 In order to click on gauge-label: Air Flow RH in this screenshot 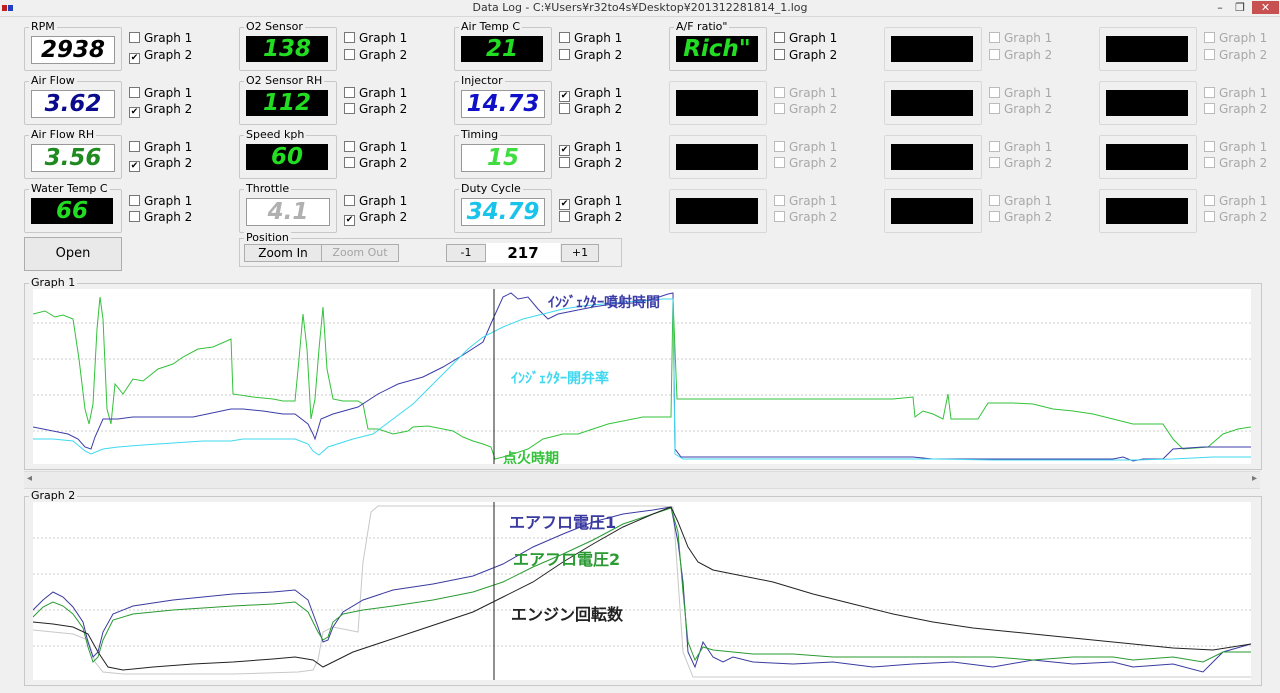, I will do `click(63, 134)`.